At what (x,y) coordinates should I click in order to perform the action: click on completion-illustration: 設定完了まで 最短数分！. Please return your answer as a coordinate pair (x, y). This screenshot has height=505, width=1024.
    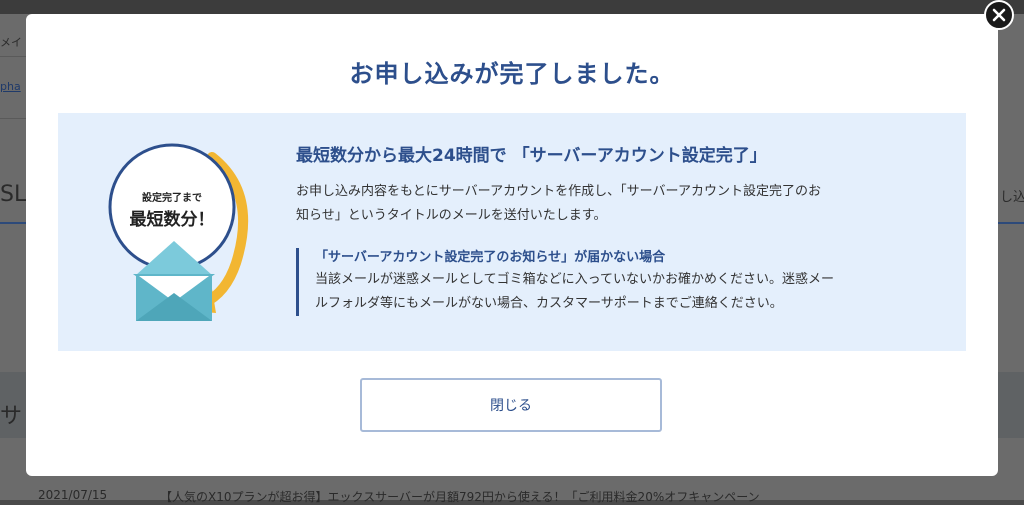
    Looking at the image, I should click on (183, 233).